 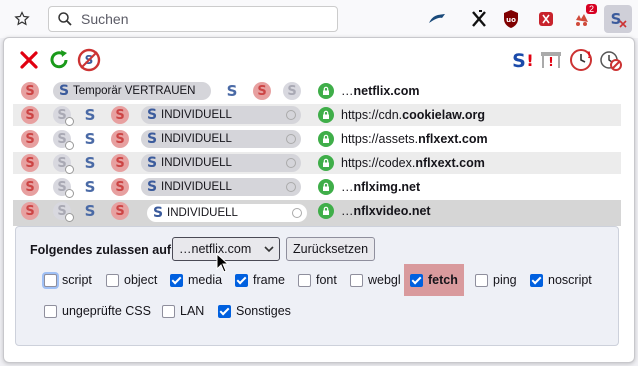 What do you see at coordinates (611, 60) in the screenshot?
I see `revoke-temp-icon` at bounding box center [611, 60].